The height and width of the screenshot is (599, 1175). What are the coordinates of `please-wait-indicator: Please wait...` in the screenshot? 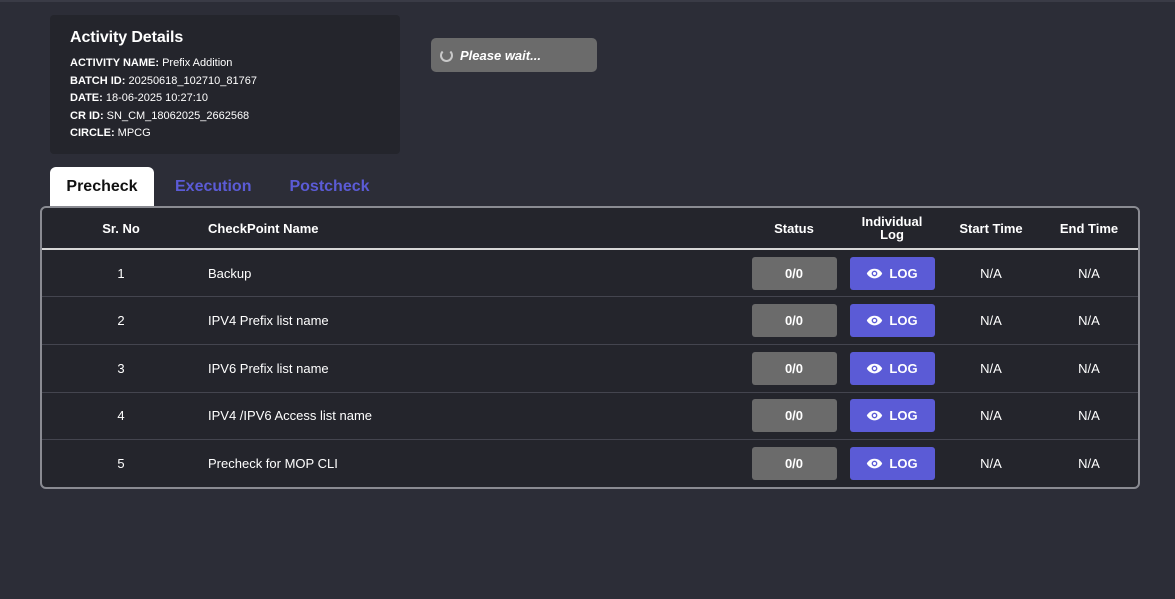 It's located at (514, 55).